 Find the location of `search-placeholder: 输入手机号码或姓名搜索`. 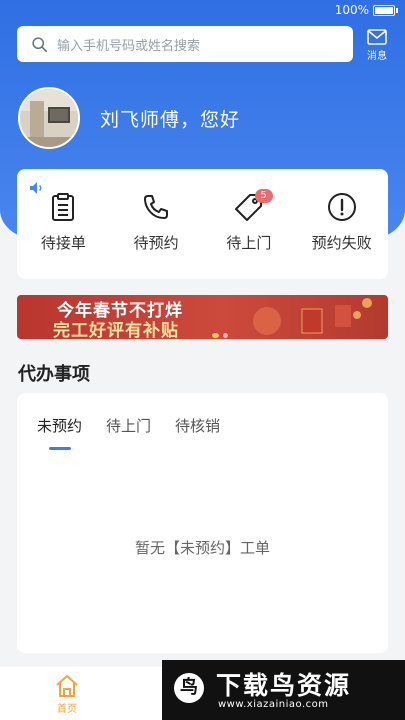

search-placeholder: 输入手机号码或姓名搜索 is located at coordinates (129, 46).